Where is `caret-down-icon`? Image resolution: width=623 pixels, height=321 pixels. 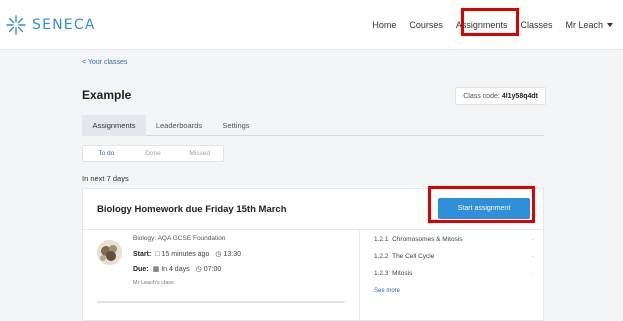 caret-down-icon is located at coordinates (610, 25).